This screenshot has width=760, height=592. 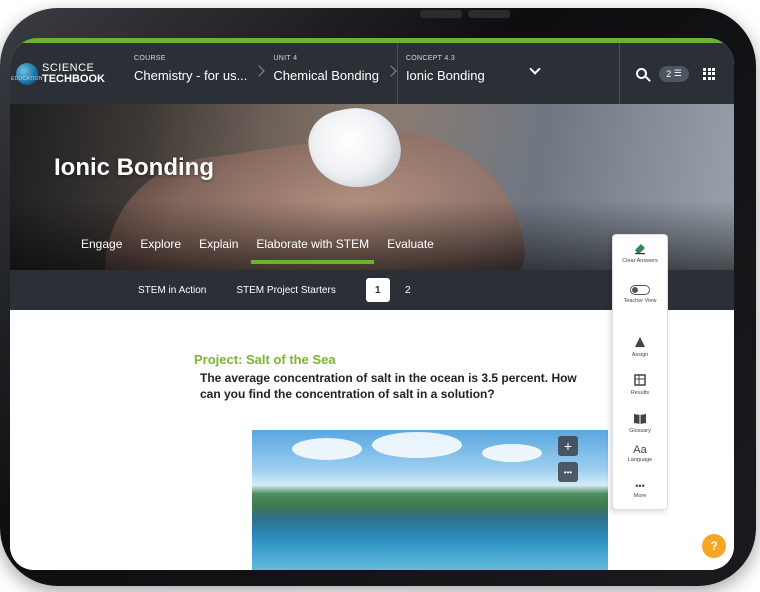 I want to click on language-tool: Aa Language, so click(x=640, y=454).